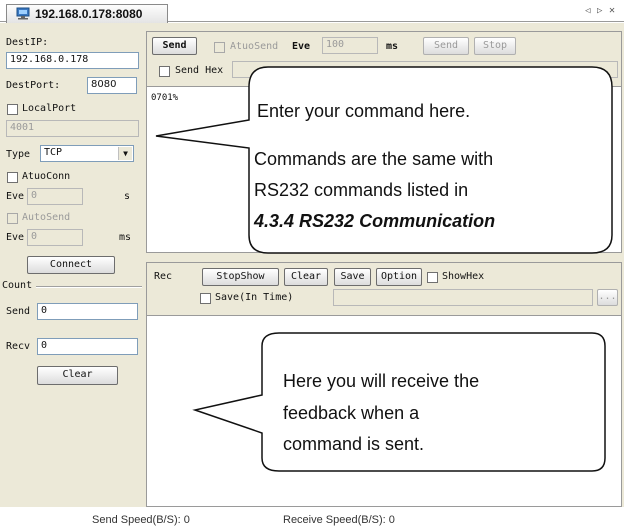 The image size is (624, 527). I want to click on send-callout-line1: Enter your command here., so click(364, 111).